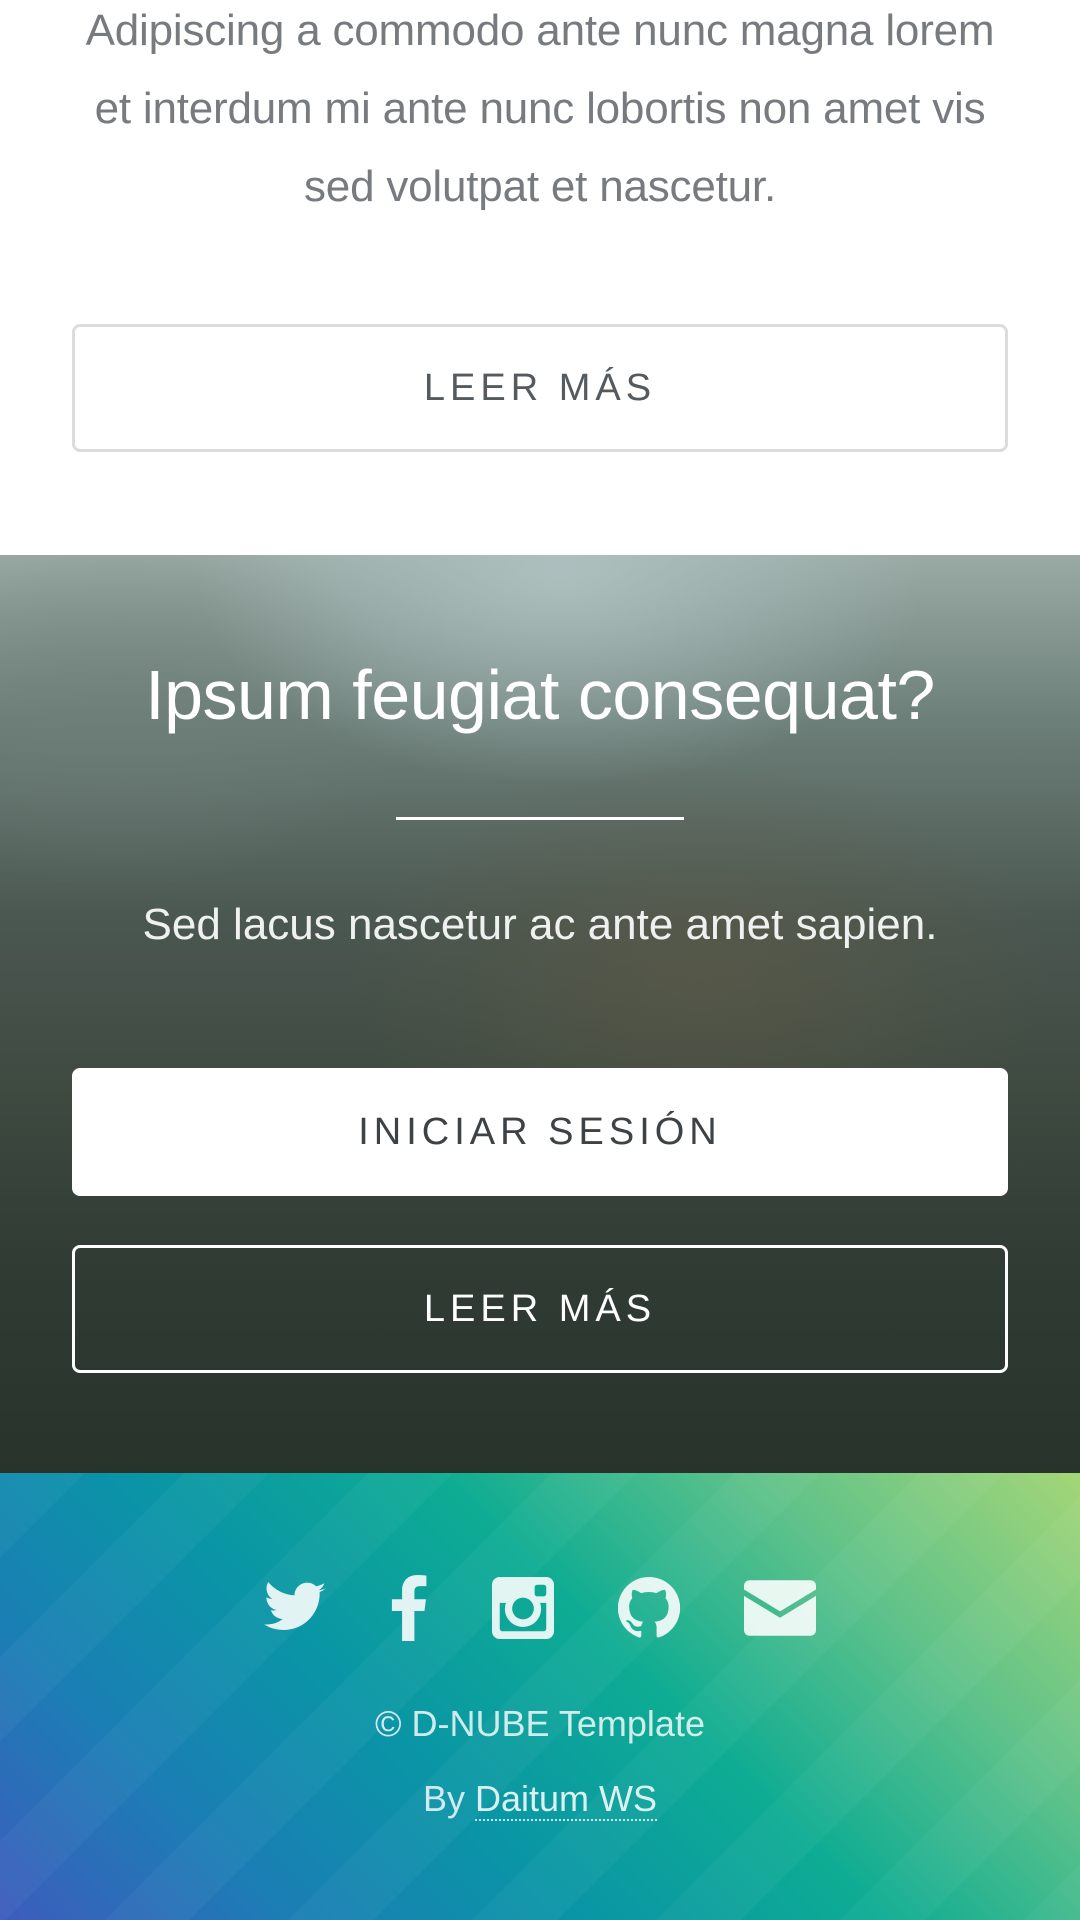  I want to click on cta-title: Ipsum feugiat consequat?, so click(540, 695).